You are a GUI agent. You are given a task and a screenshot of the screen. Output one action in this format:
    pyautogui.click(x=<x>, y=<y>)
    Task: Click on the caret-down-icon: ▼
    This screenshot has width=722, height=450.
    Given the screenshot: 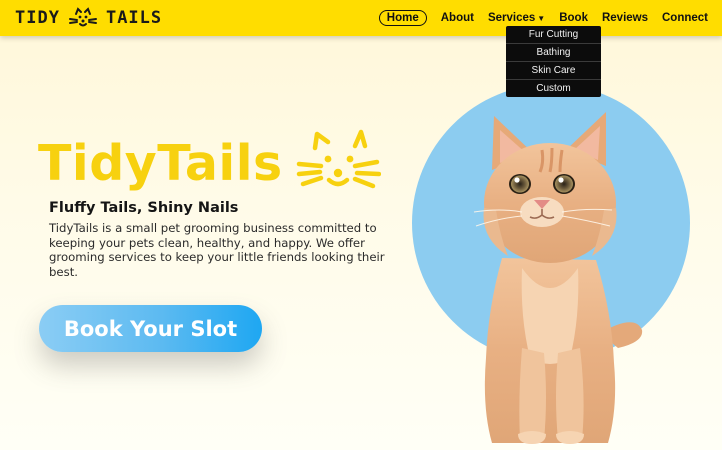 What is the action you would take?
    pyautogui.click(x=541, y=18)
    